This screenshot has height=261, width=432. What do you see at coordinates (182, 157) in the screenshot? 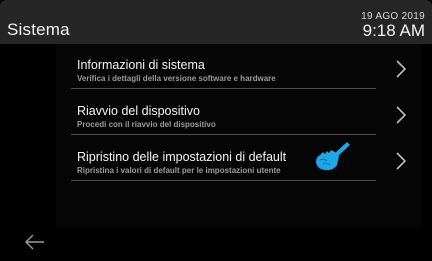
I see `menu-item-title: Ripristino delle impostazioni di default` at bounding box center [182, 157].